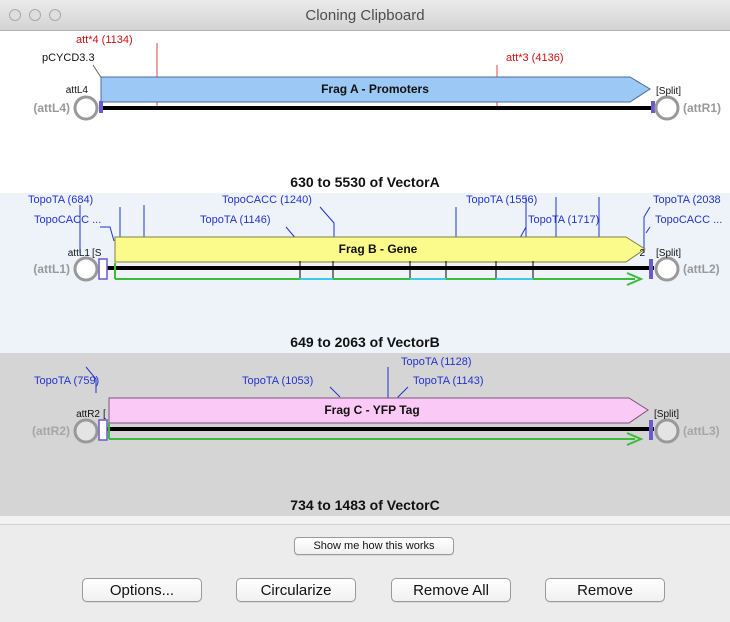 This screenshot has height=622, width=730. What do you see at coordinates (668, 253) in the screenshot?
I see `fragment-b-right-site: [Split]` at bounding box center [668, 253].